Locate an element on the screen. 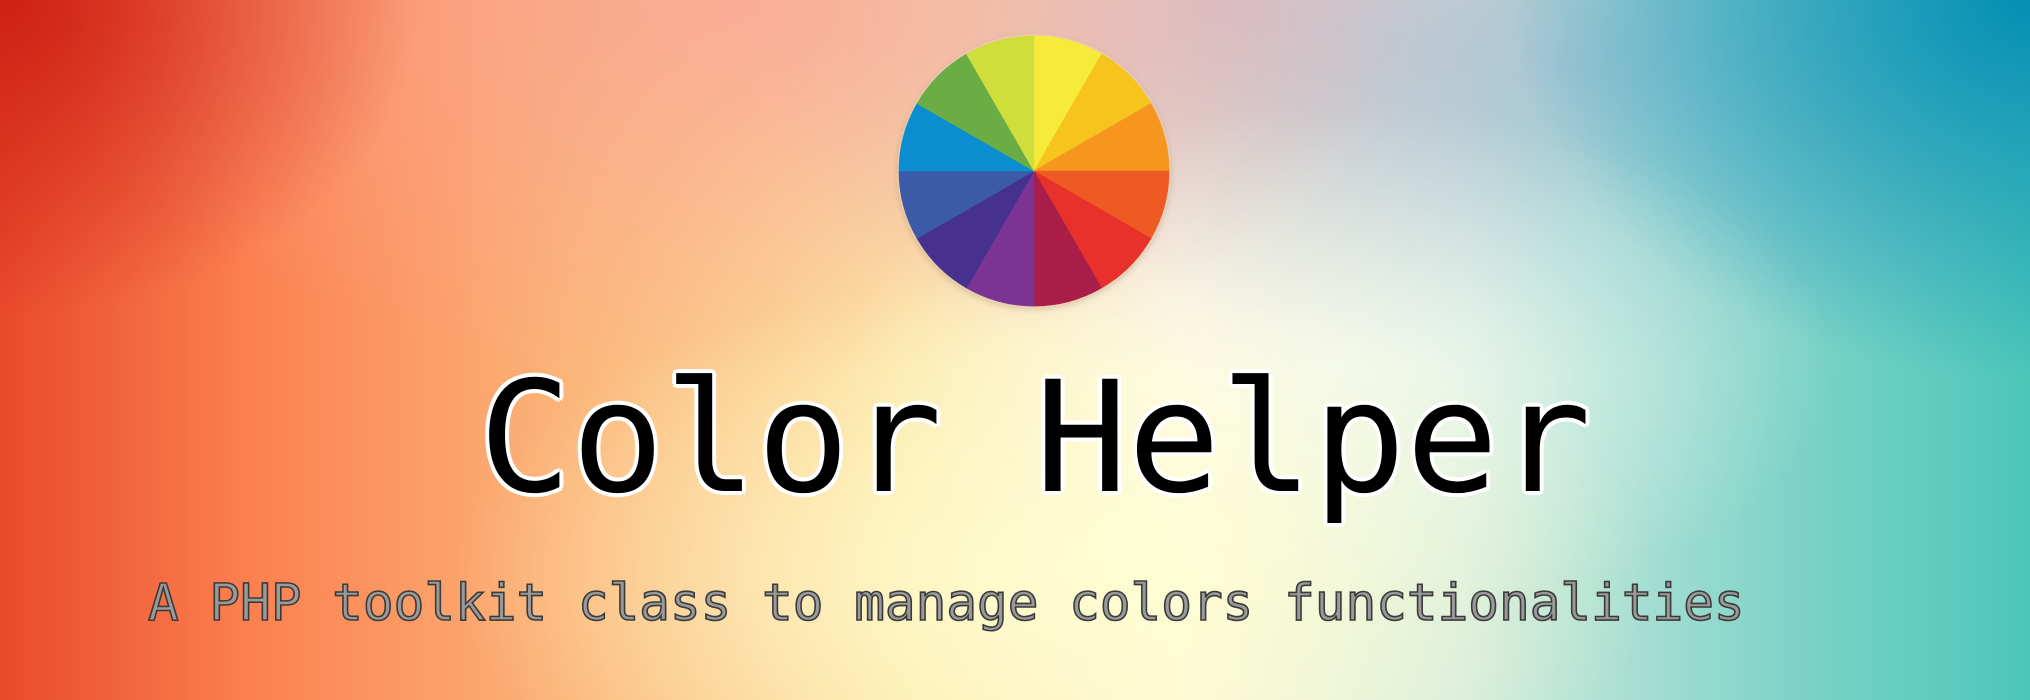 This screenshot has width=2030, height=700. color-wheel-icon is located at coordinates (1034, 171).